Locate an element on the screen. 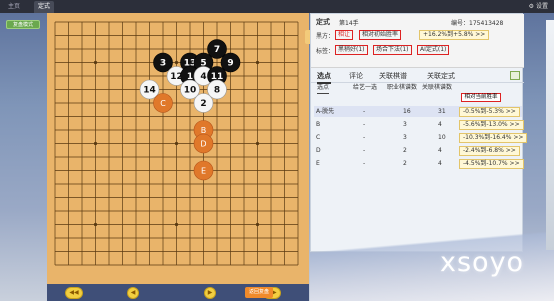 This screenshot has height=301, width=554. table-row: B - 3 4 -5.6%到-13.0% >> is located at coordinates (419, 124).